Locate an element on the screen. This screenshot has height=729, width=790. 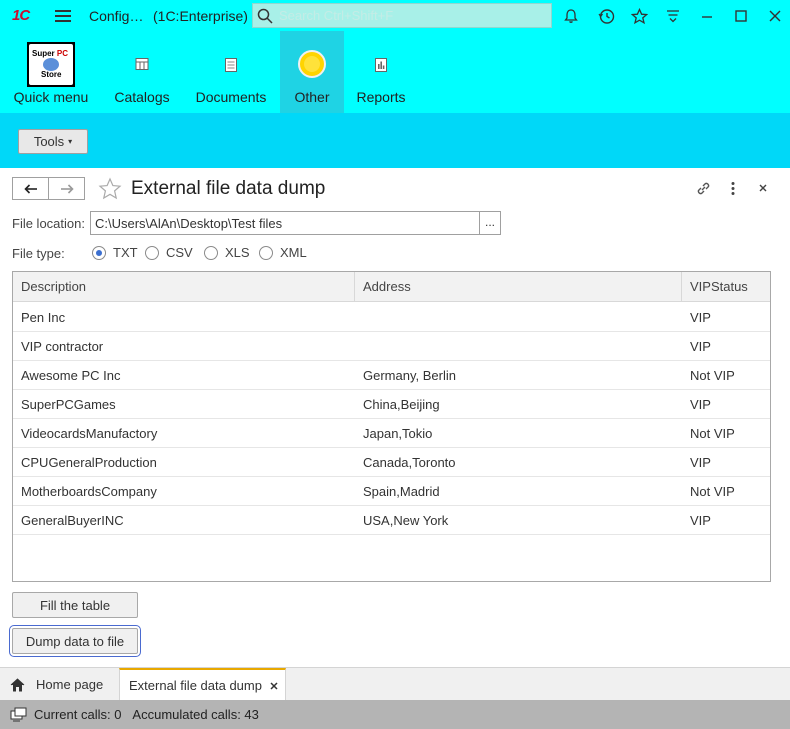
cell-address: China,Beijing is located at coordinates (401, 404).